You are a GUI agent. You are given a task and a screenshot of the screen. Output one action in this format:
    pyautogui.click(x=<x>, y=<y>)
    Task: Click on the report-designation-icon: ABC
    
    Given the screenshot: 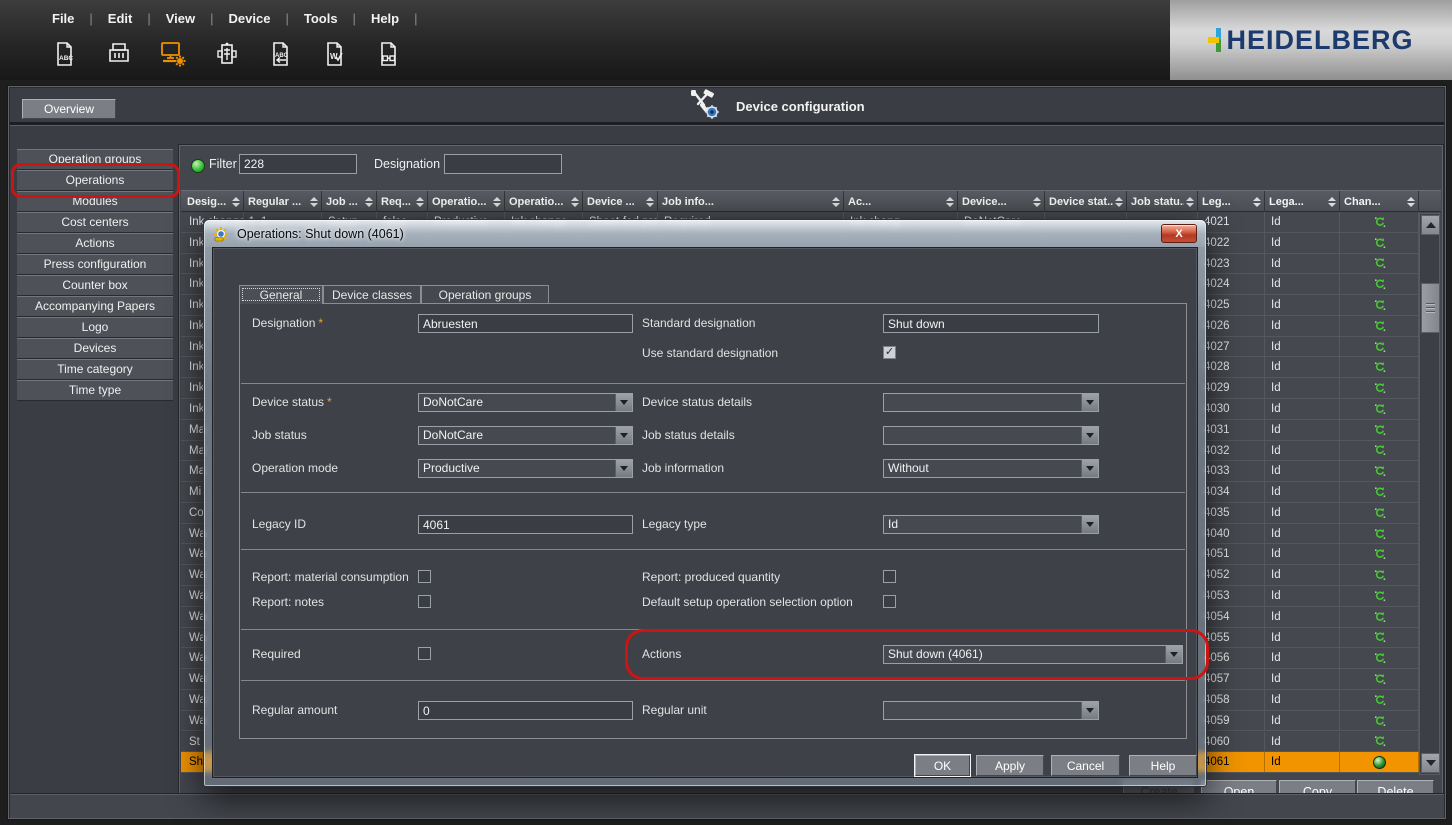 What is the action you would take?
    pyautogui.click(x=65, y=54)
    